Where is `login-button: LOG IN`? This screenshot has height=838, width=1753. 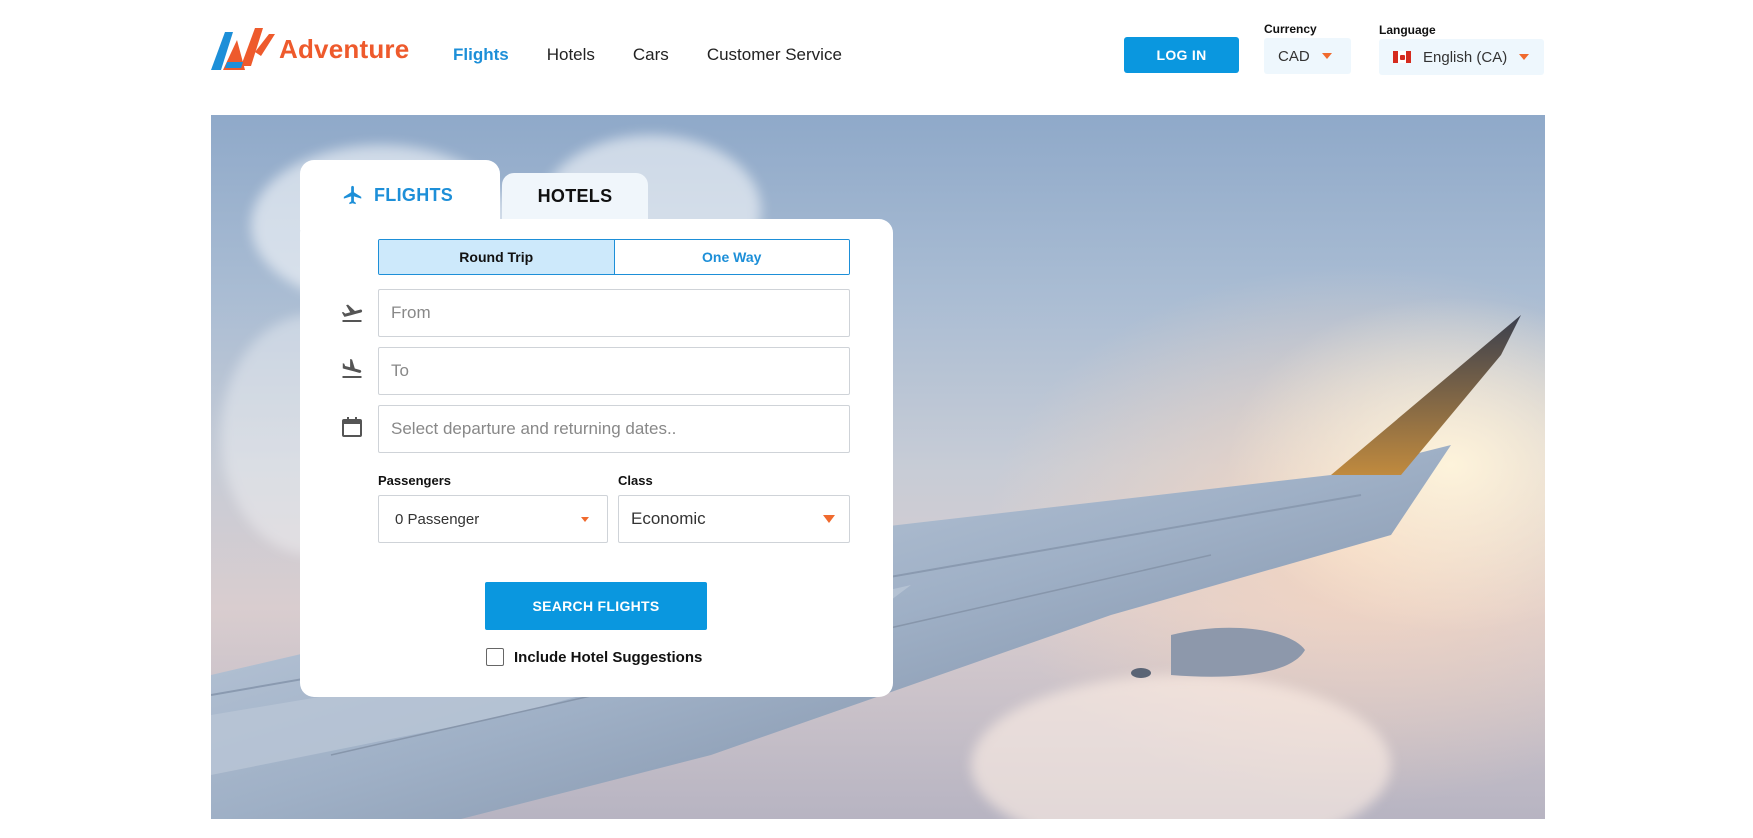 login-button: LOG IN is located at coordinates (1181, 55).